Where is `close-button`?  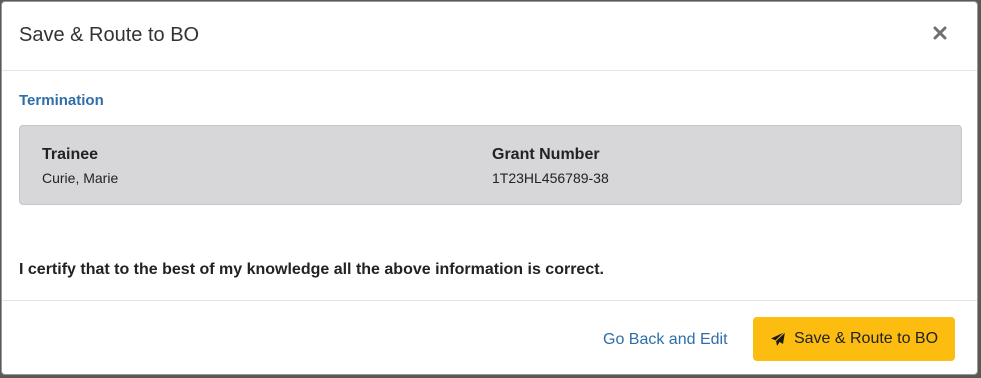
close-button is located at coordinates (943, 36).